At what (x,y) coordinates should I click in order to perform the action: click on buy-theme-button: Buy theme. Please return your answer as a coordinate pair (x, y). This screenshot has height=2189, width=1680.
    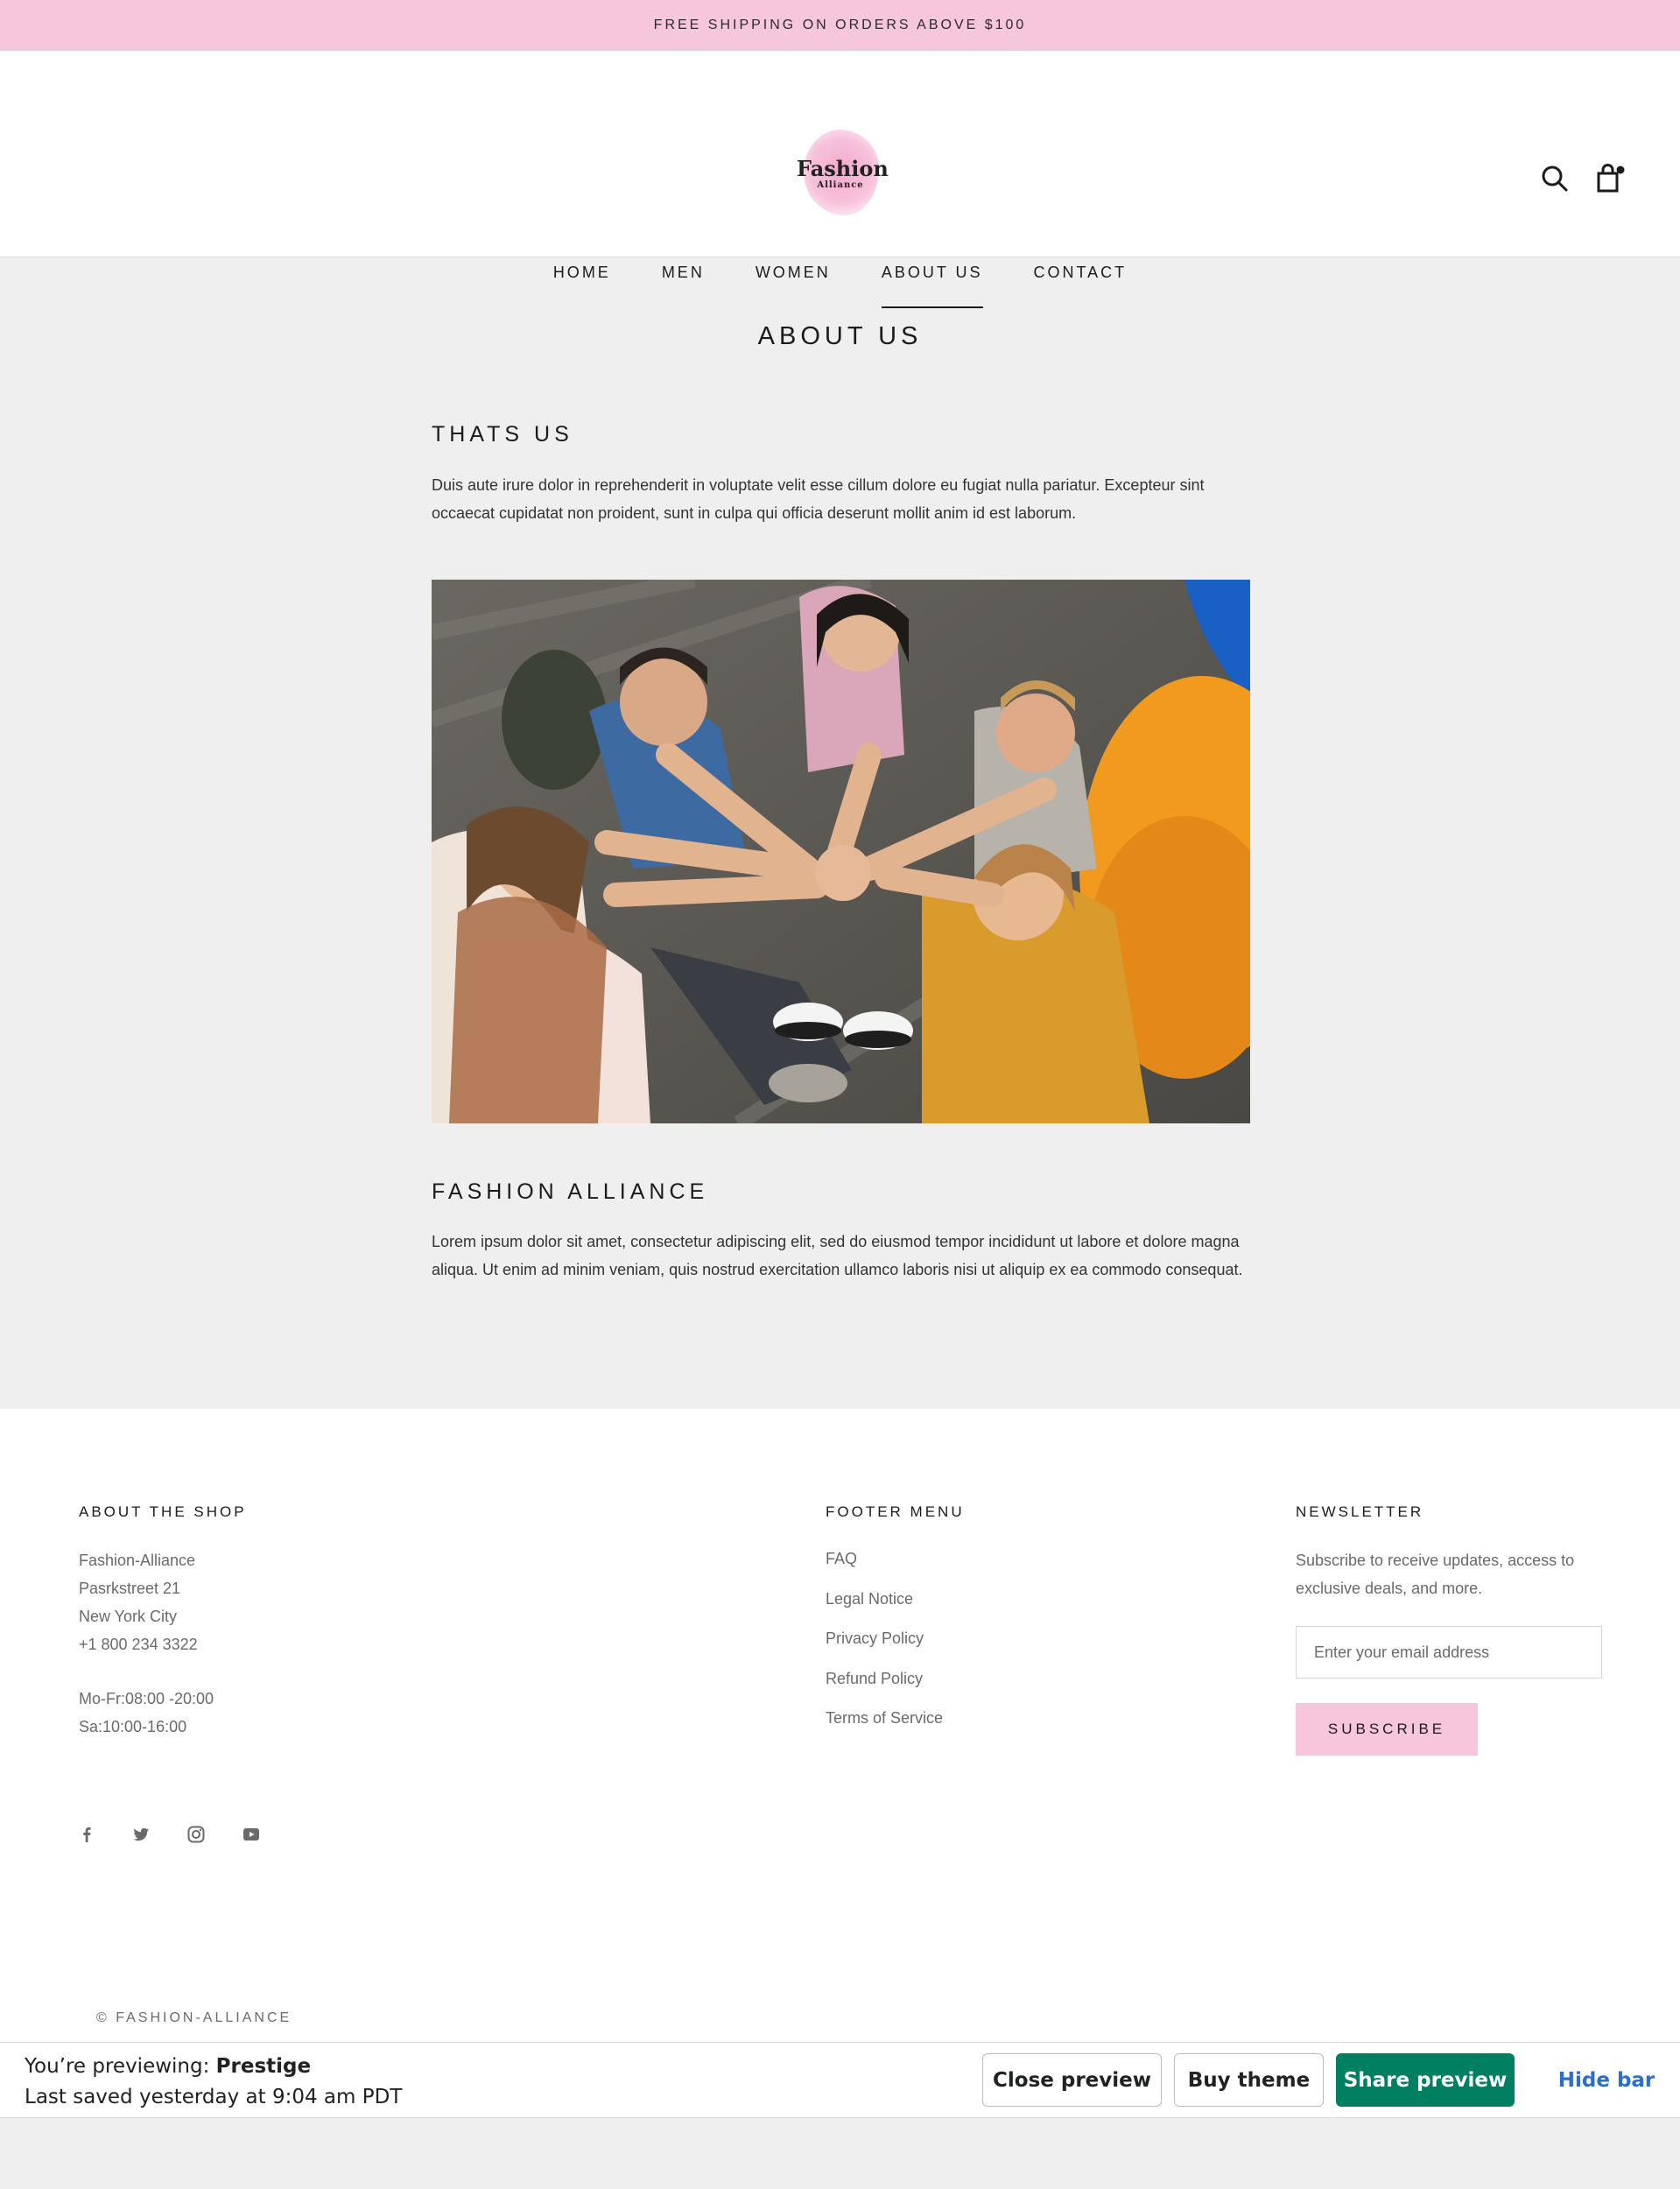
    Looking at the image, I should click on (1249, 2080).